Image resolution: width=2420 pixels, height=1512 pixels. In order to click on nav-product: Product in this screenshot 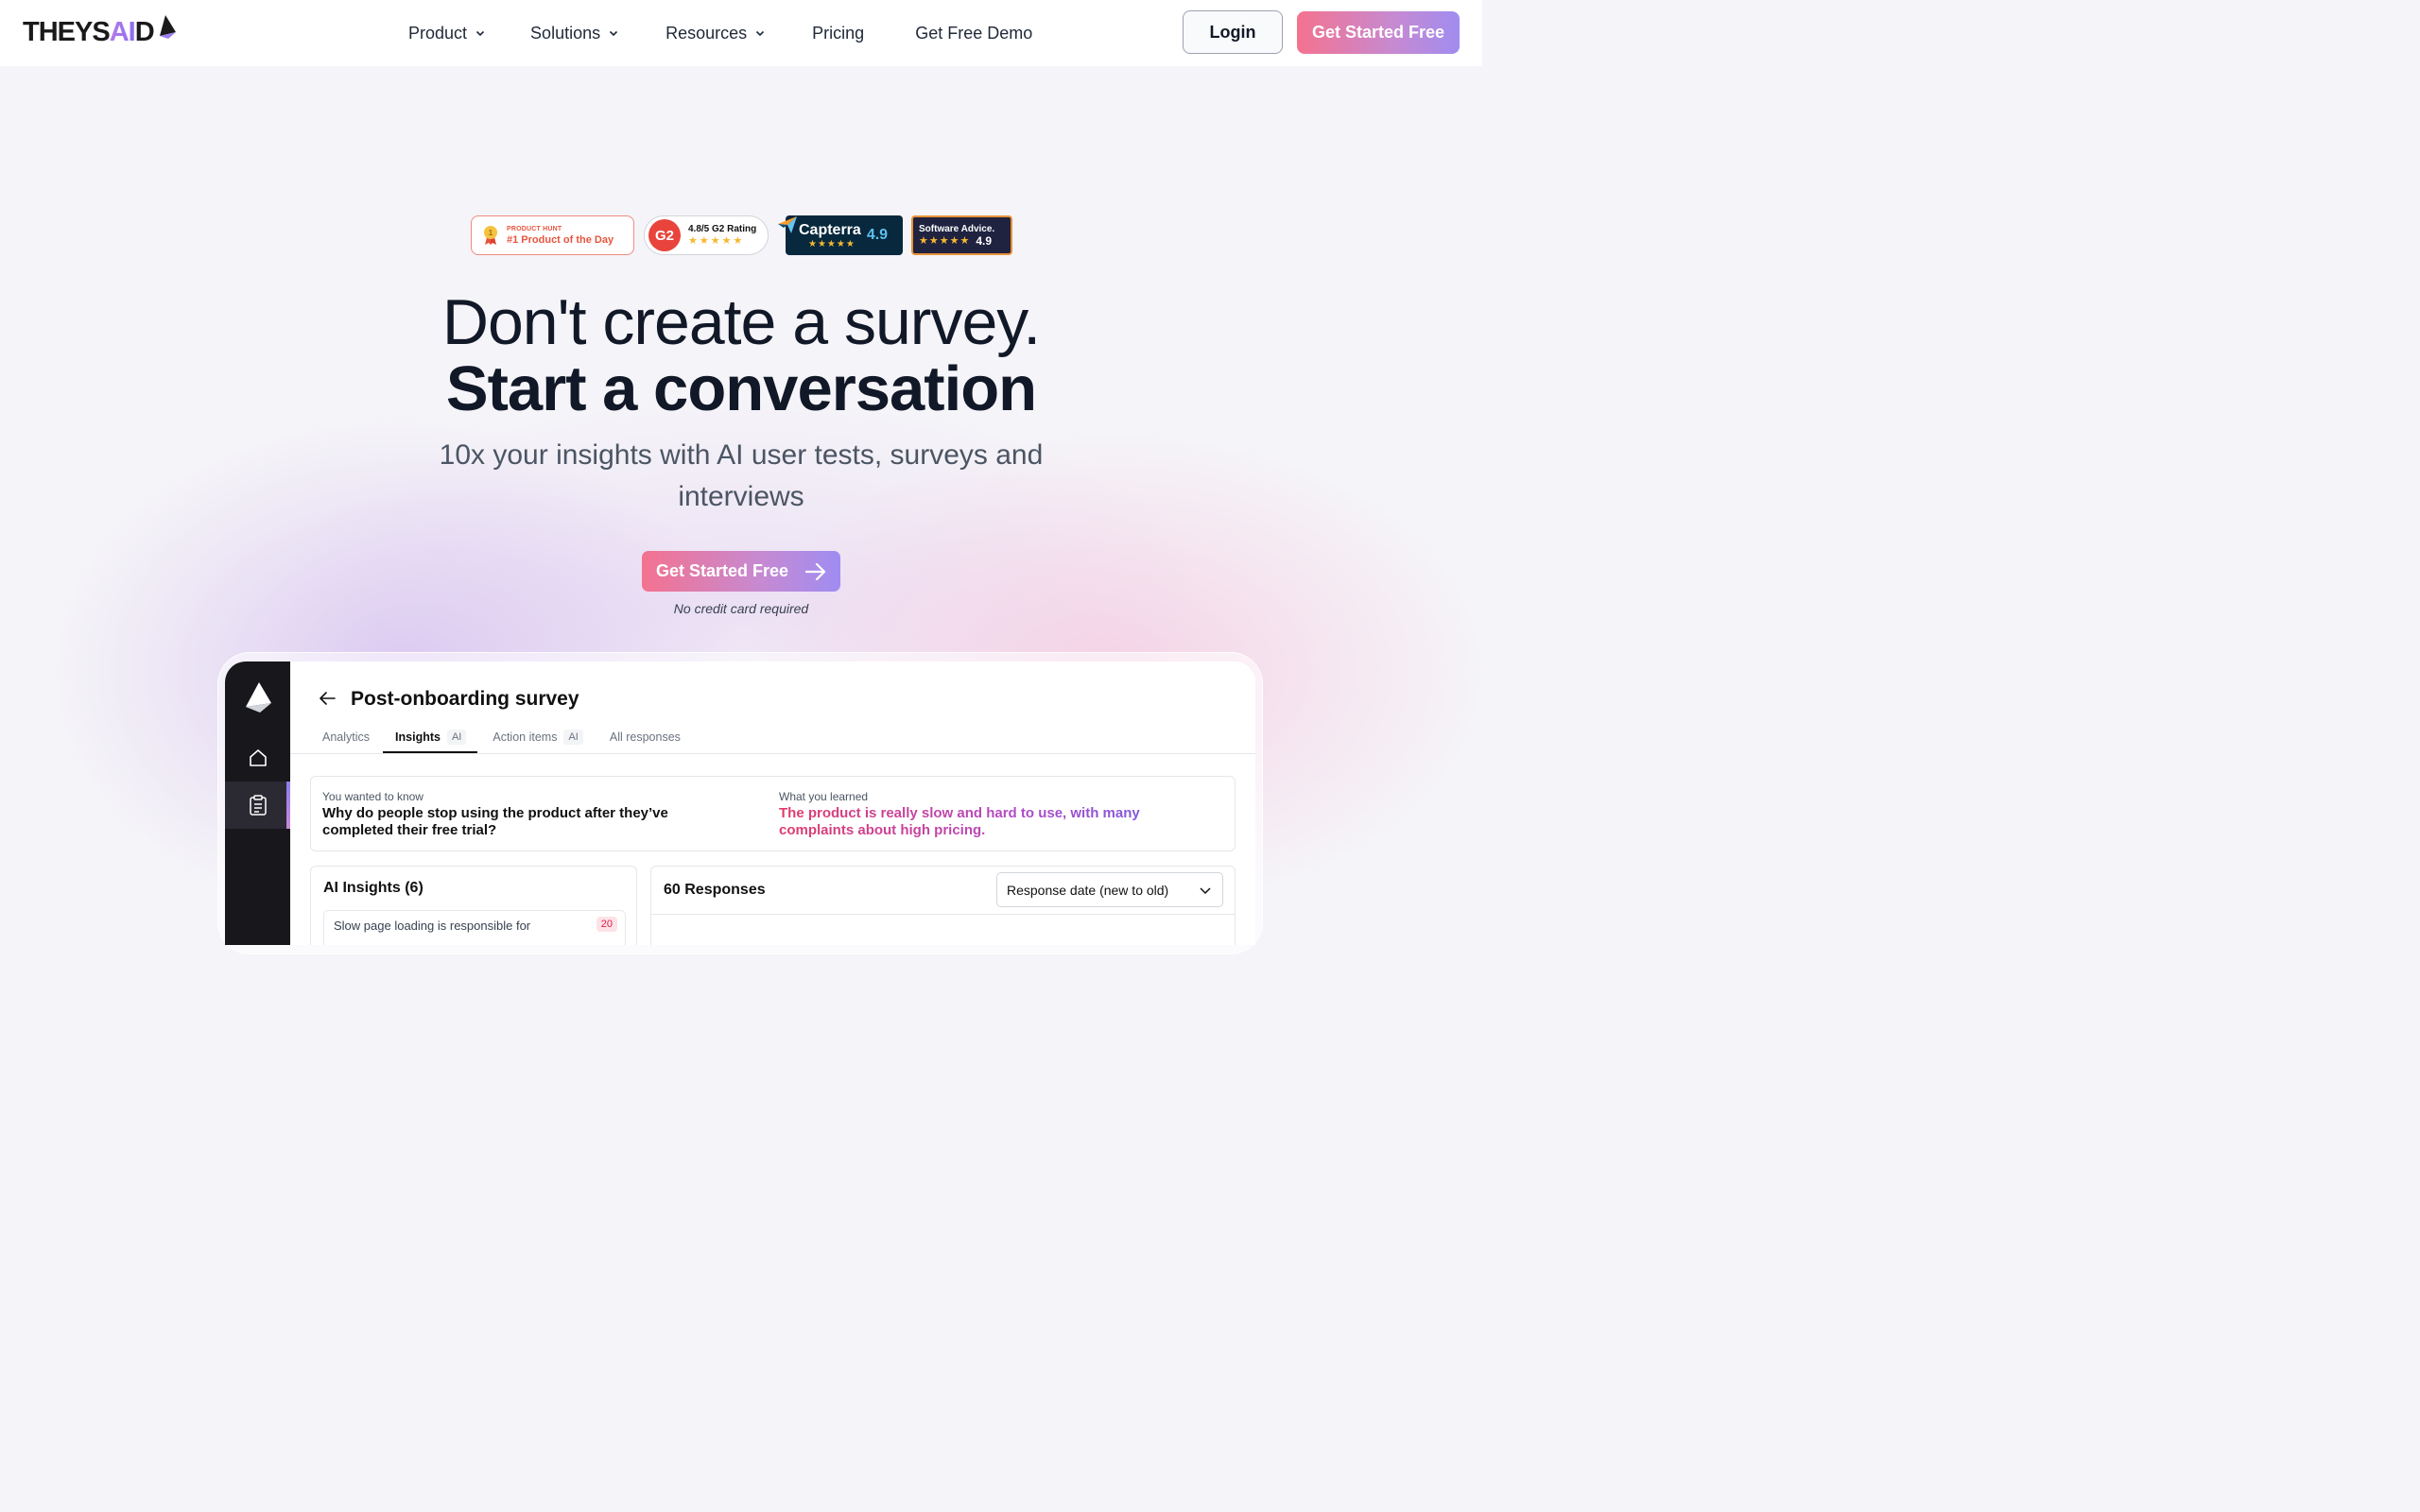, I will do `click(446, 33)`.